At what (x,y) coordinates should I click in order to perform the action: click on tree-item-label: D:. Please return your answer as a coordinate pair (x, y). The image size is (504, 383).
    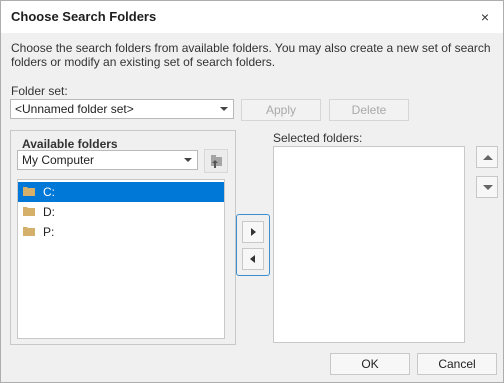
    Looking at the image, I should click on (49, 212).